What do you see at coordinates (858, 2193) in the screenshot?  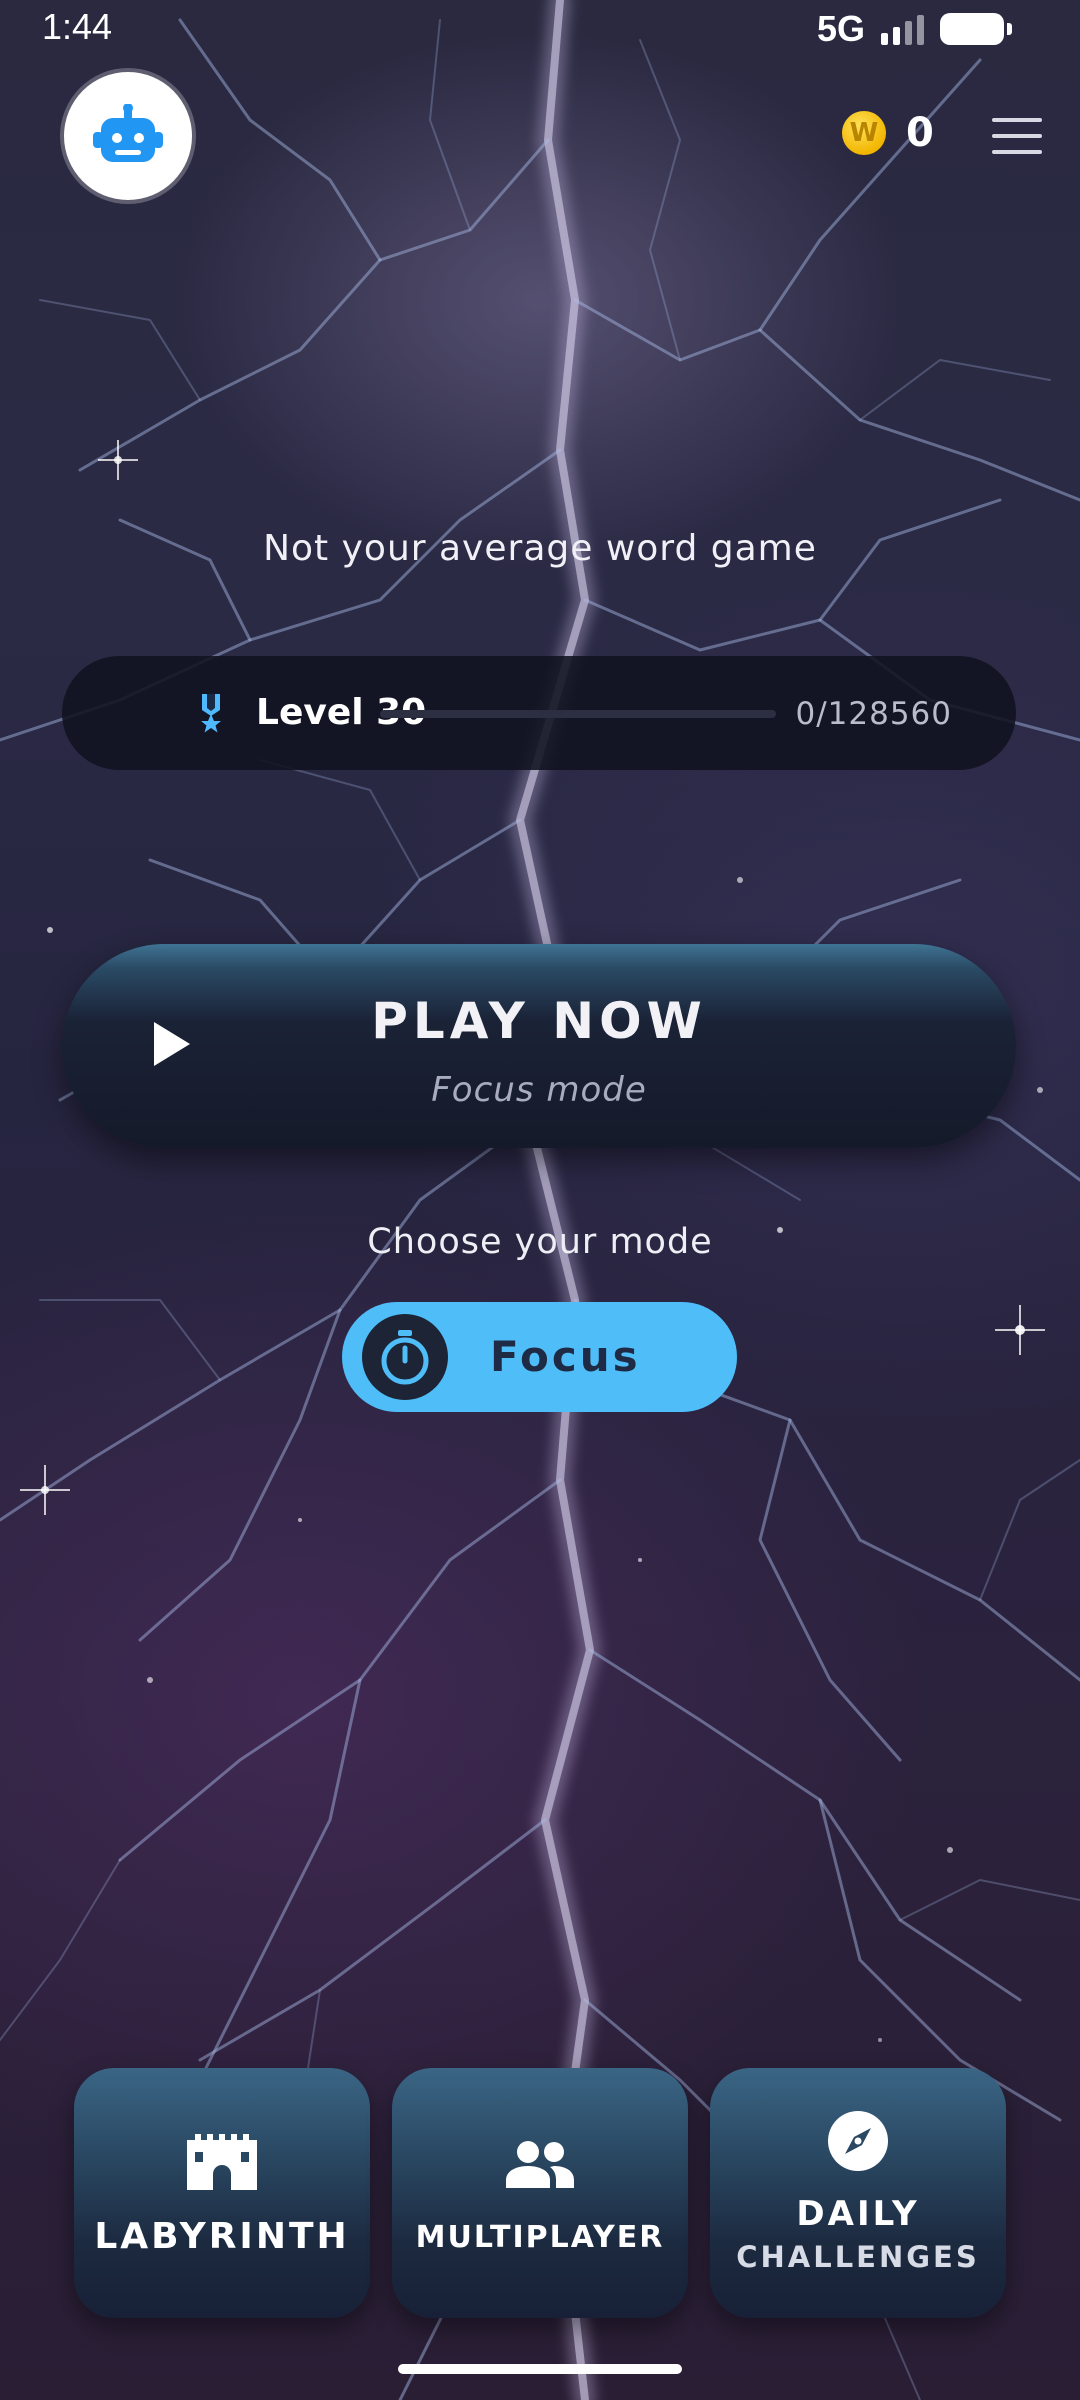 I see `daily-challenges-button: DAILY CHALLENGES` at bounding box center [858, 2193].